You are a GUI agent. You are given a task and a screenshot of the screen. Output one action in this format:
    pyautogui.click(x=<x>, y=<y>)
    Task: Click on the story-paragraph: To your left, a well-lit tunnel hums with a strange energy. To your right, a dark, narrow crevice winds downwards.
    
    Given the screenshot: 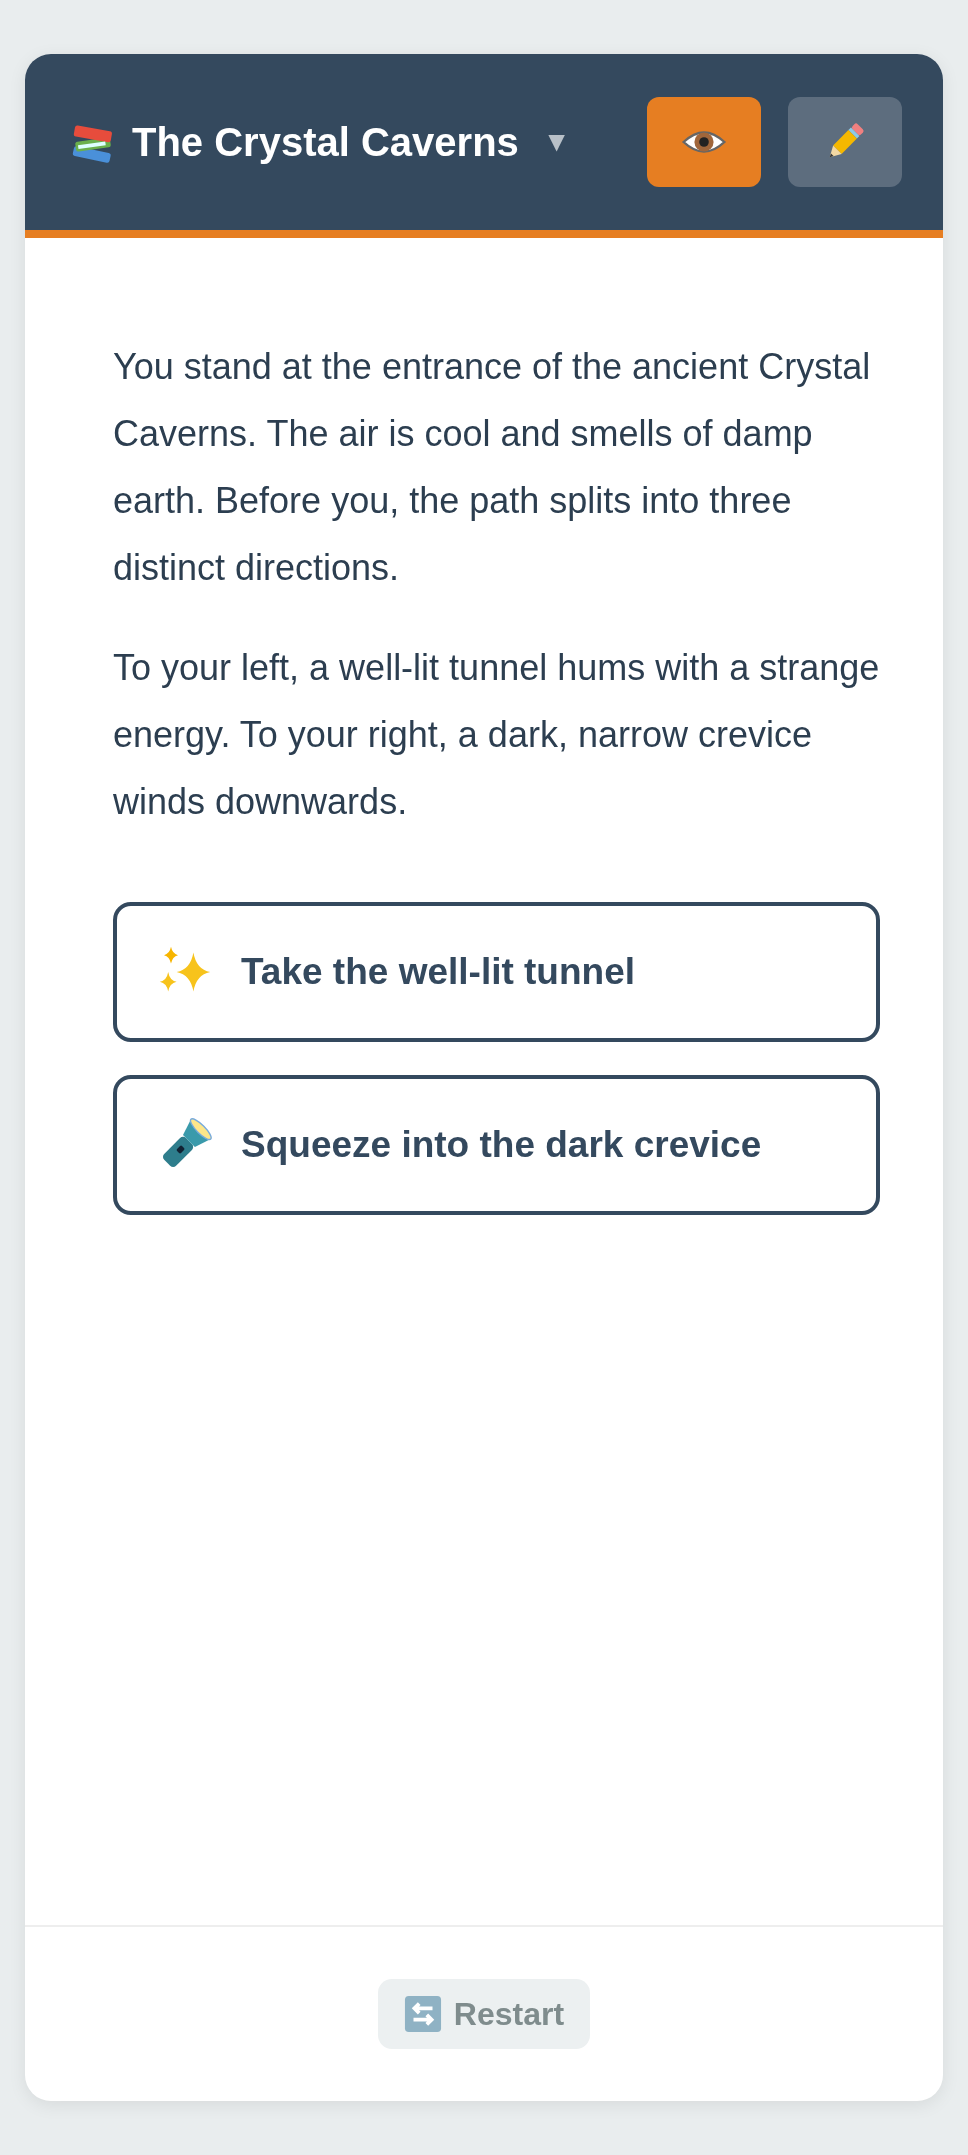 What is the action you would take?
    pyautogui.click(x=496, y=735)
    